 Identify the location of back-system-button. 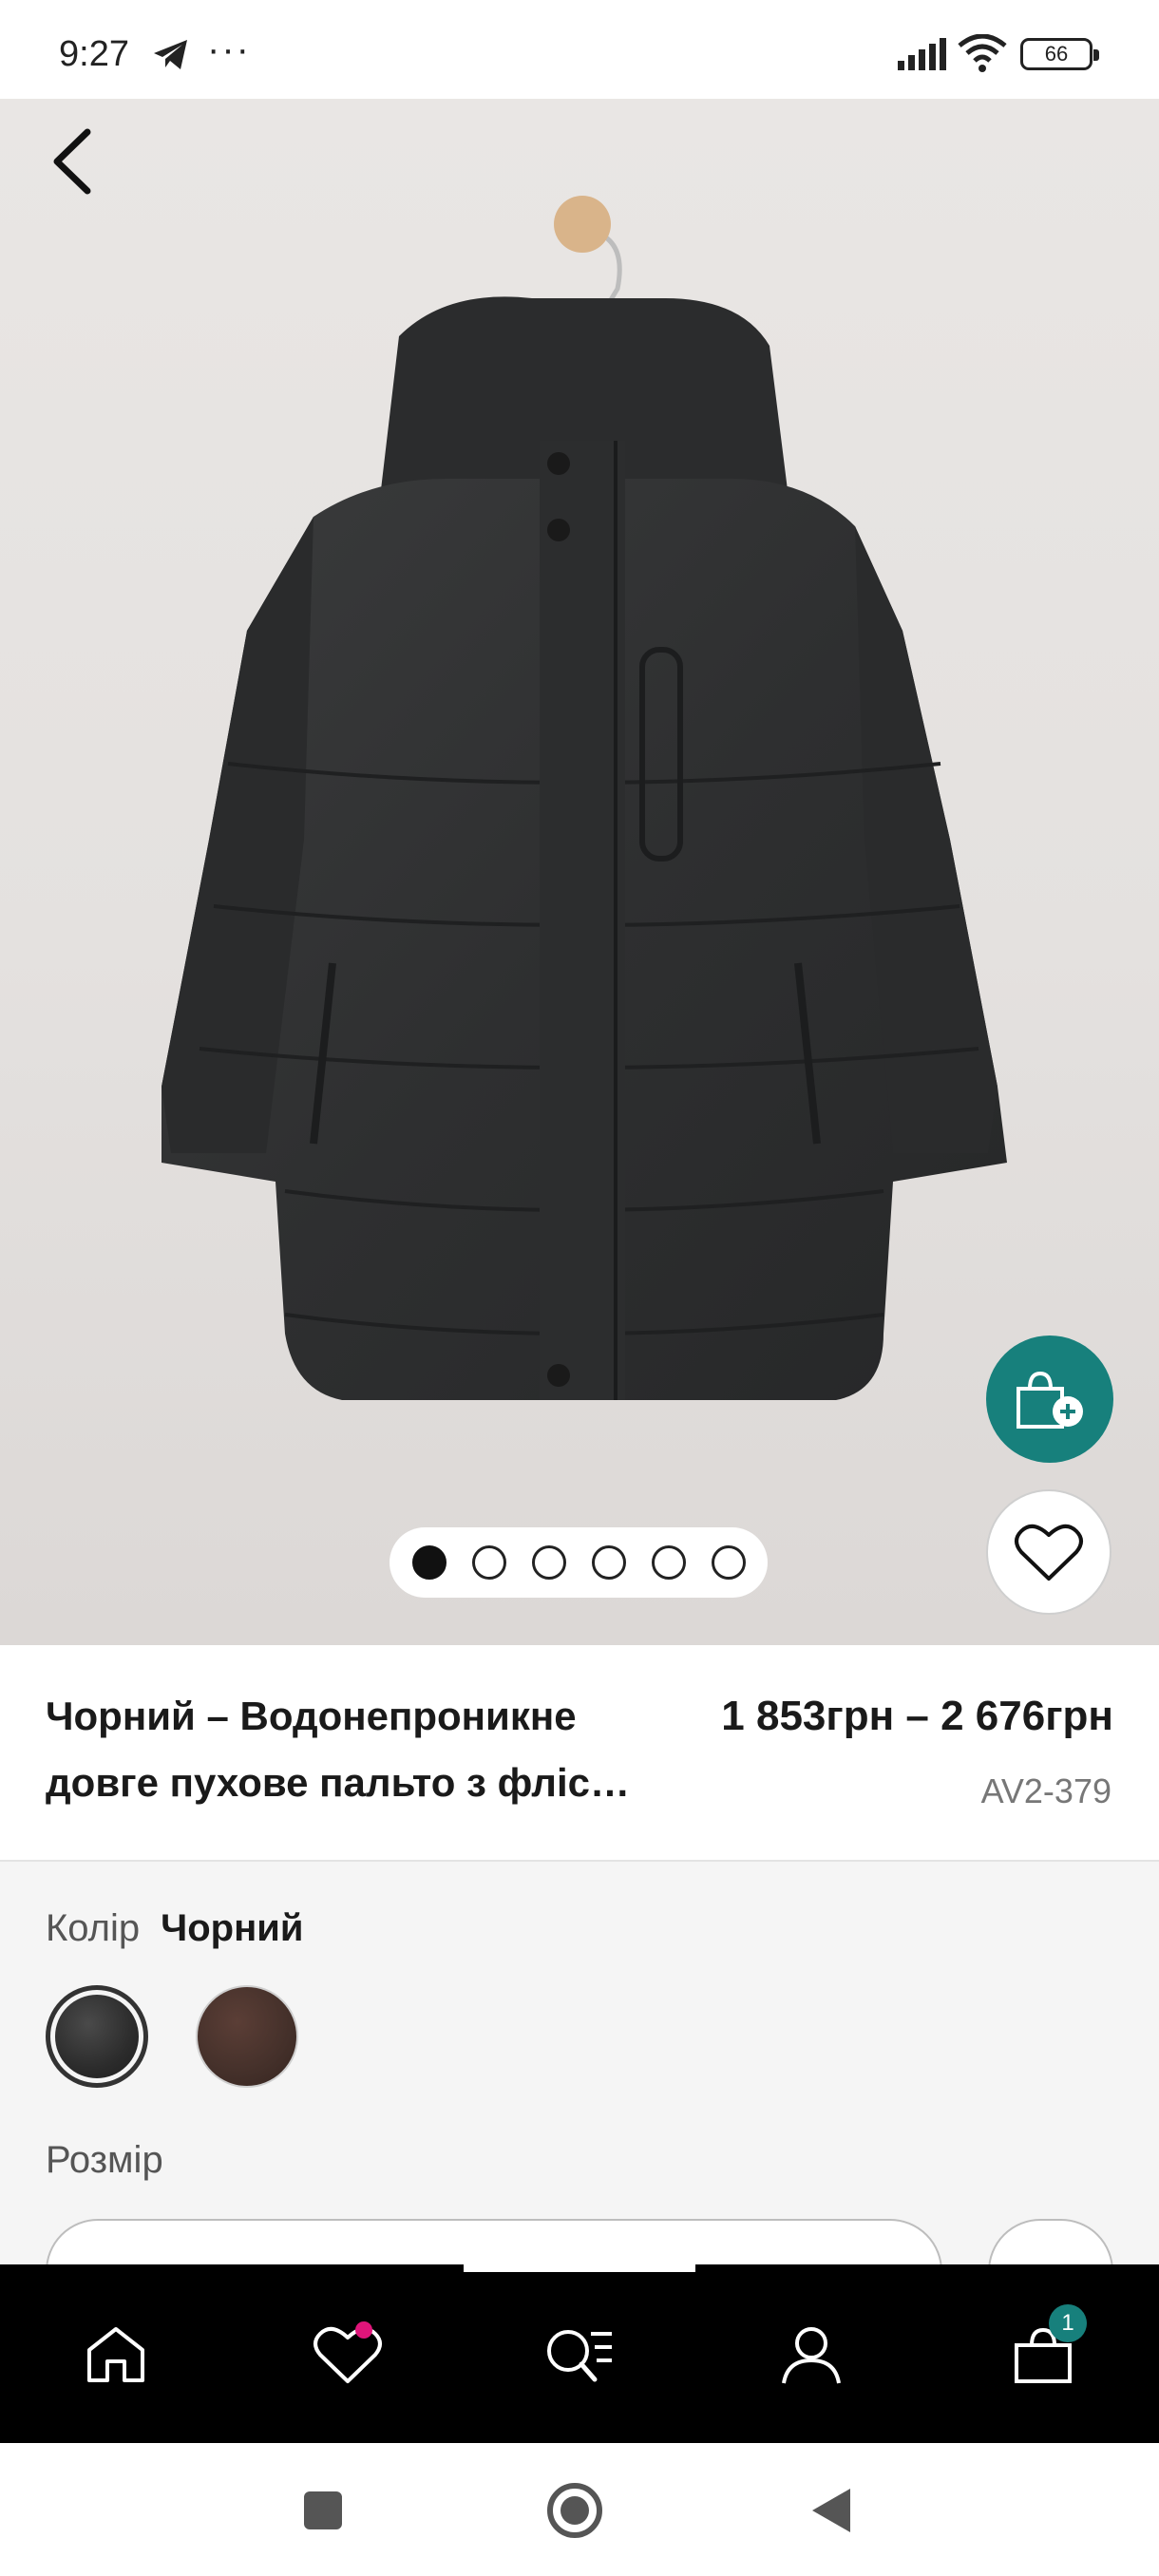
(831, 2510).